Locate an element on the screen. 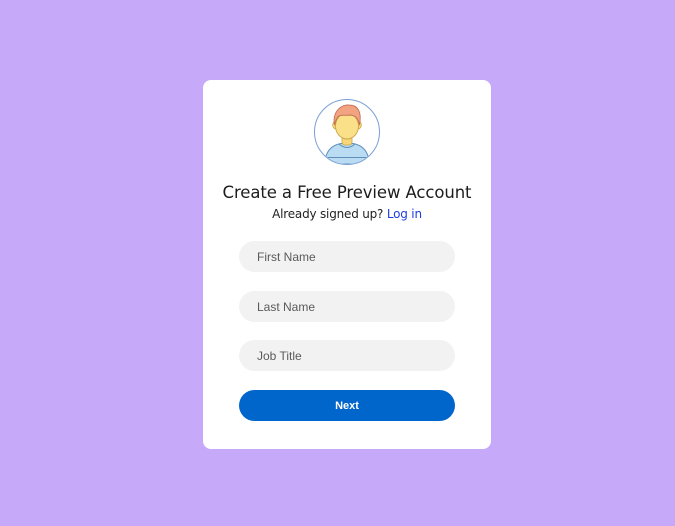 Image resolution: width=675 pixels, height=526 pixels. page-title: Create a Free Preview Account is located at coordinates (347, 192).